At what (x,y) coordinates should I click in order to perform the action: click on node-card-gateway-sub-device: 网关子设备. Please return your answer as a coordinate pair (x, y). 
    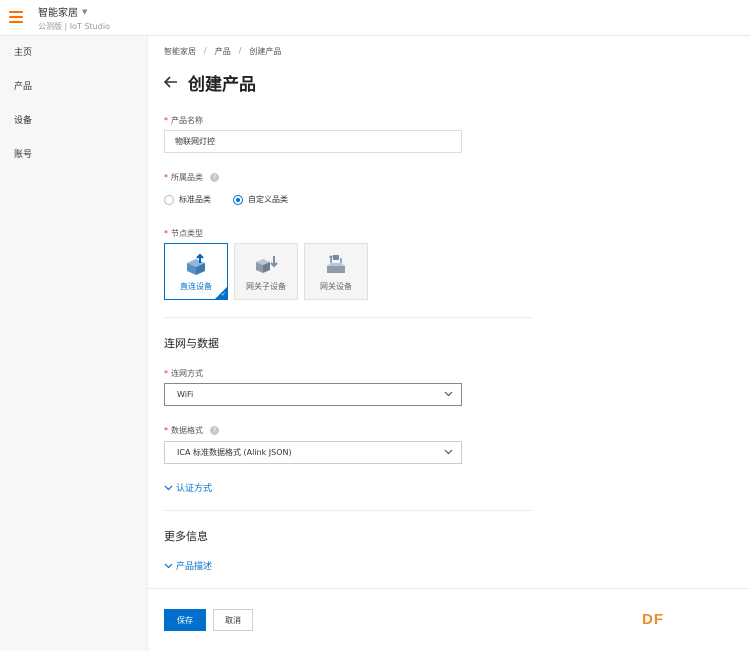
    Looking at the image, I should click on (266, 271).